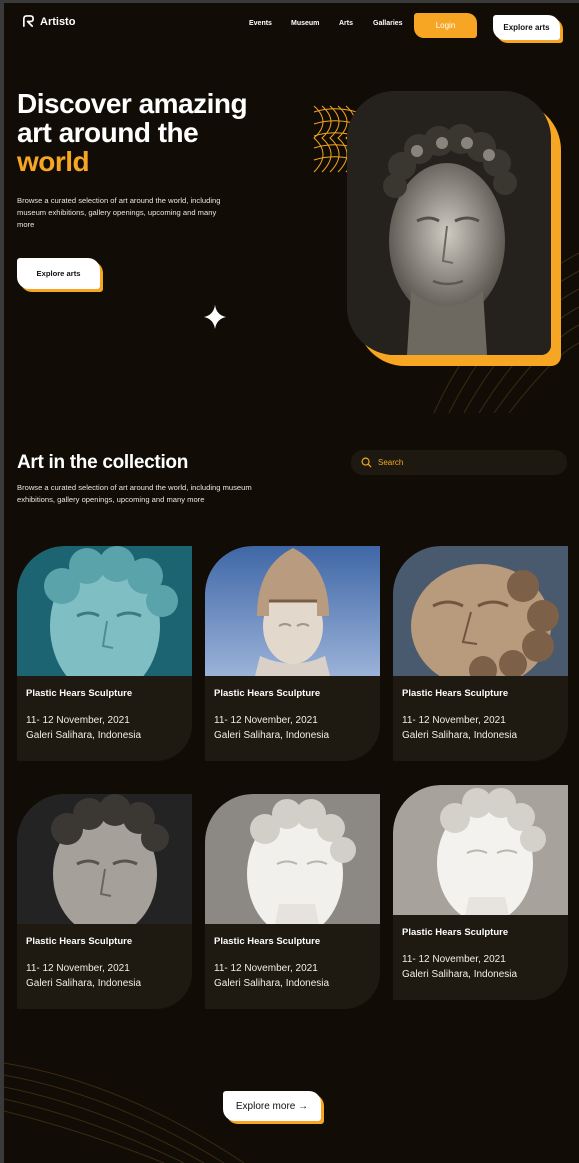 This screenshot has height=1163, width=579. What do you see at coordinates (132, 103) in the screenshot?
I see `hero-title-line1: Discover amazing` at bounding box center [132, 103].